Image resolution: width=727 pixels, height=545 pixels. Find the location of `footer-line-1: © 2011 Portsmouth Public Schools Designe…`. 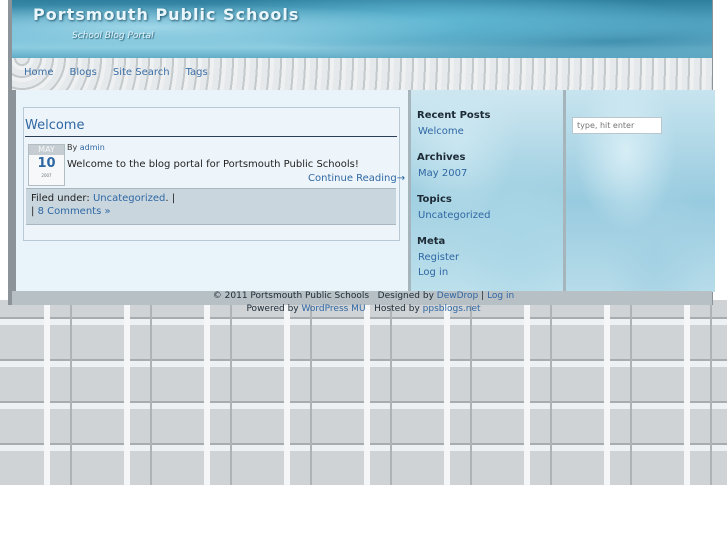

footer-line-1: © 2011 Portsmouth Public Schools Designe… is located at coordinates (363, 296).